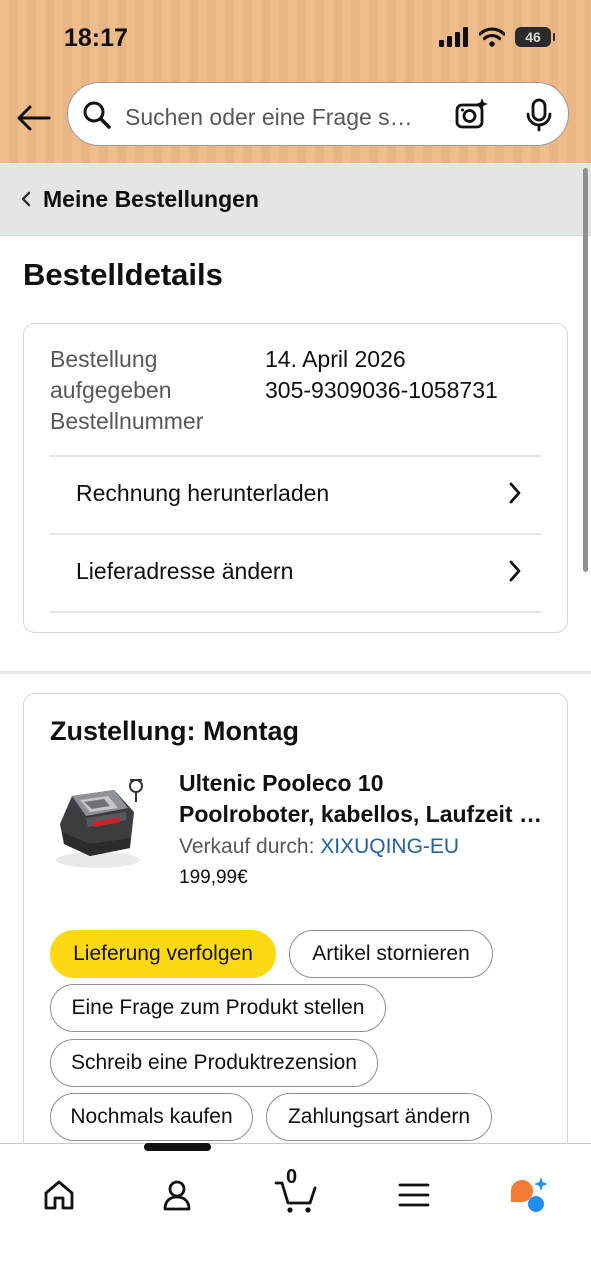 This screenshot has width=591, height=1280. What do you see at coordinates (389, 846) in the screenshot?
I see `seller-link: XIXUQING-EU` at bounding box center [389, 846].